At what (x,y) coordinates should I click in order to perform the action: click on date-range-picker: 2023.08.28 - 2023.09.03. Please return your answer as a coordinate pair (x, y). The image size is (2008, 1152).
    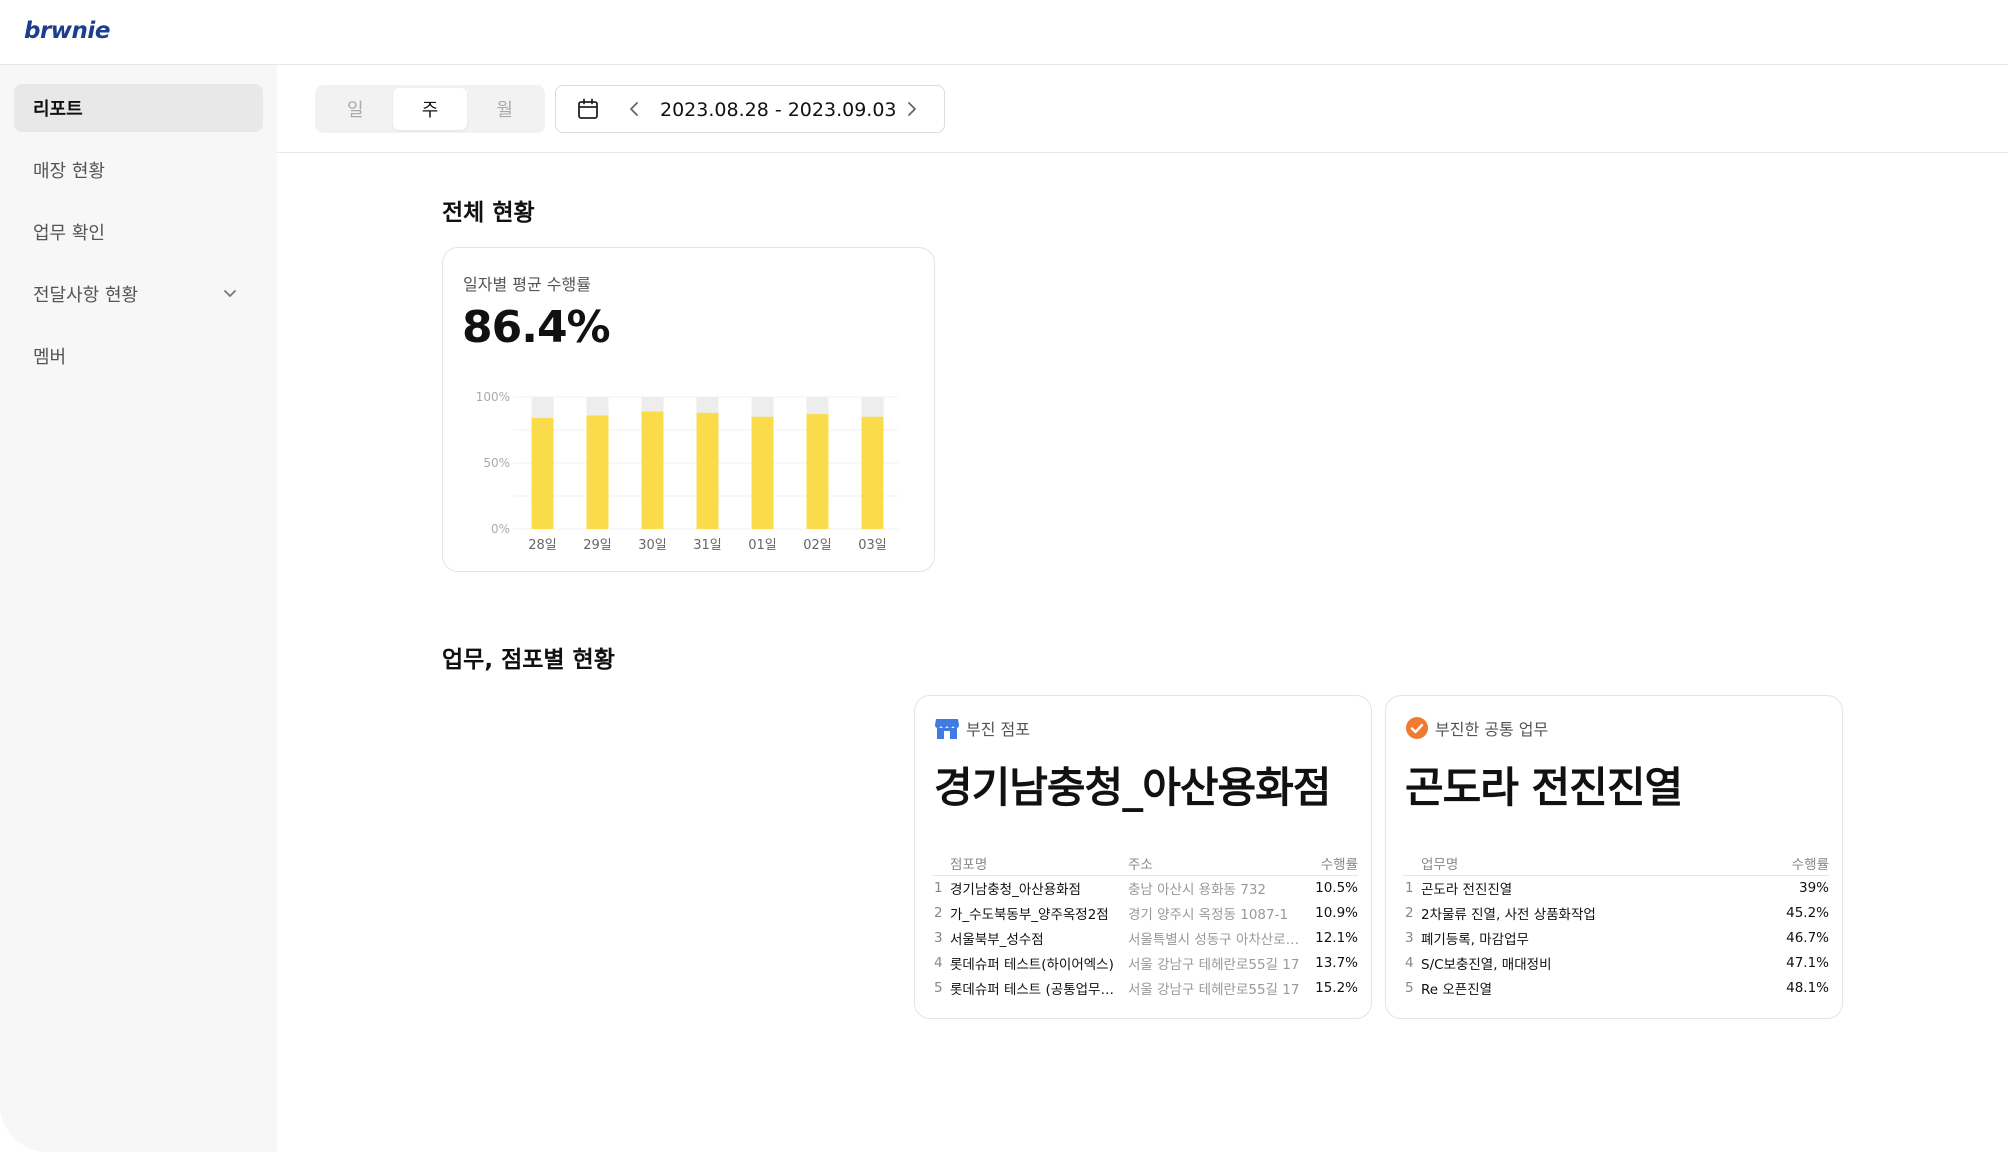
    Looking at the image, I should click on (750, 109).